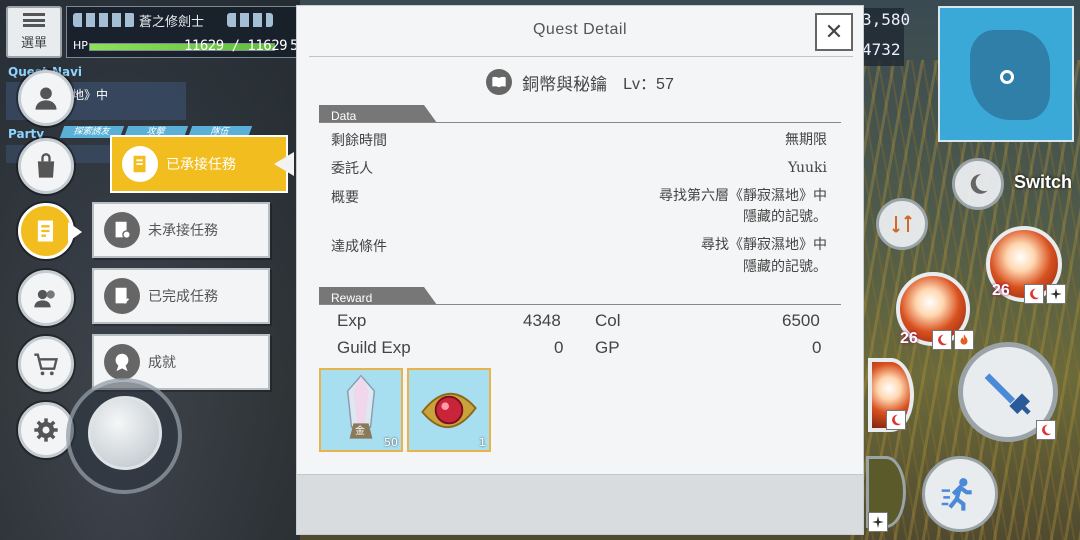  What do you see at coordinates (817, 347) in the screenshot?
I see `gp-value: 0` at bounding box center [817, 347].